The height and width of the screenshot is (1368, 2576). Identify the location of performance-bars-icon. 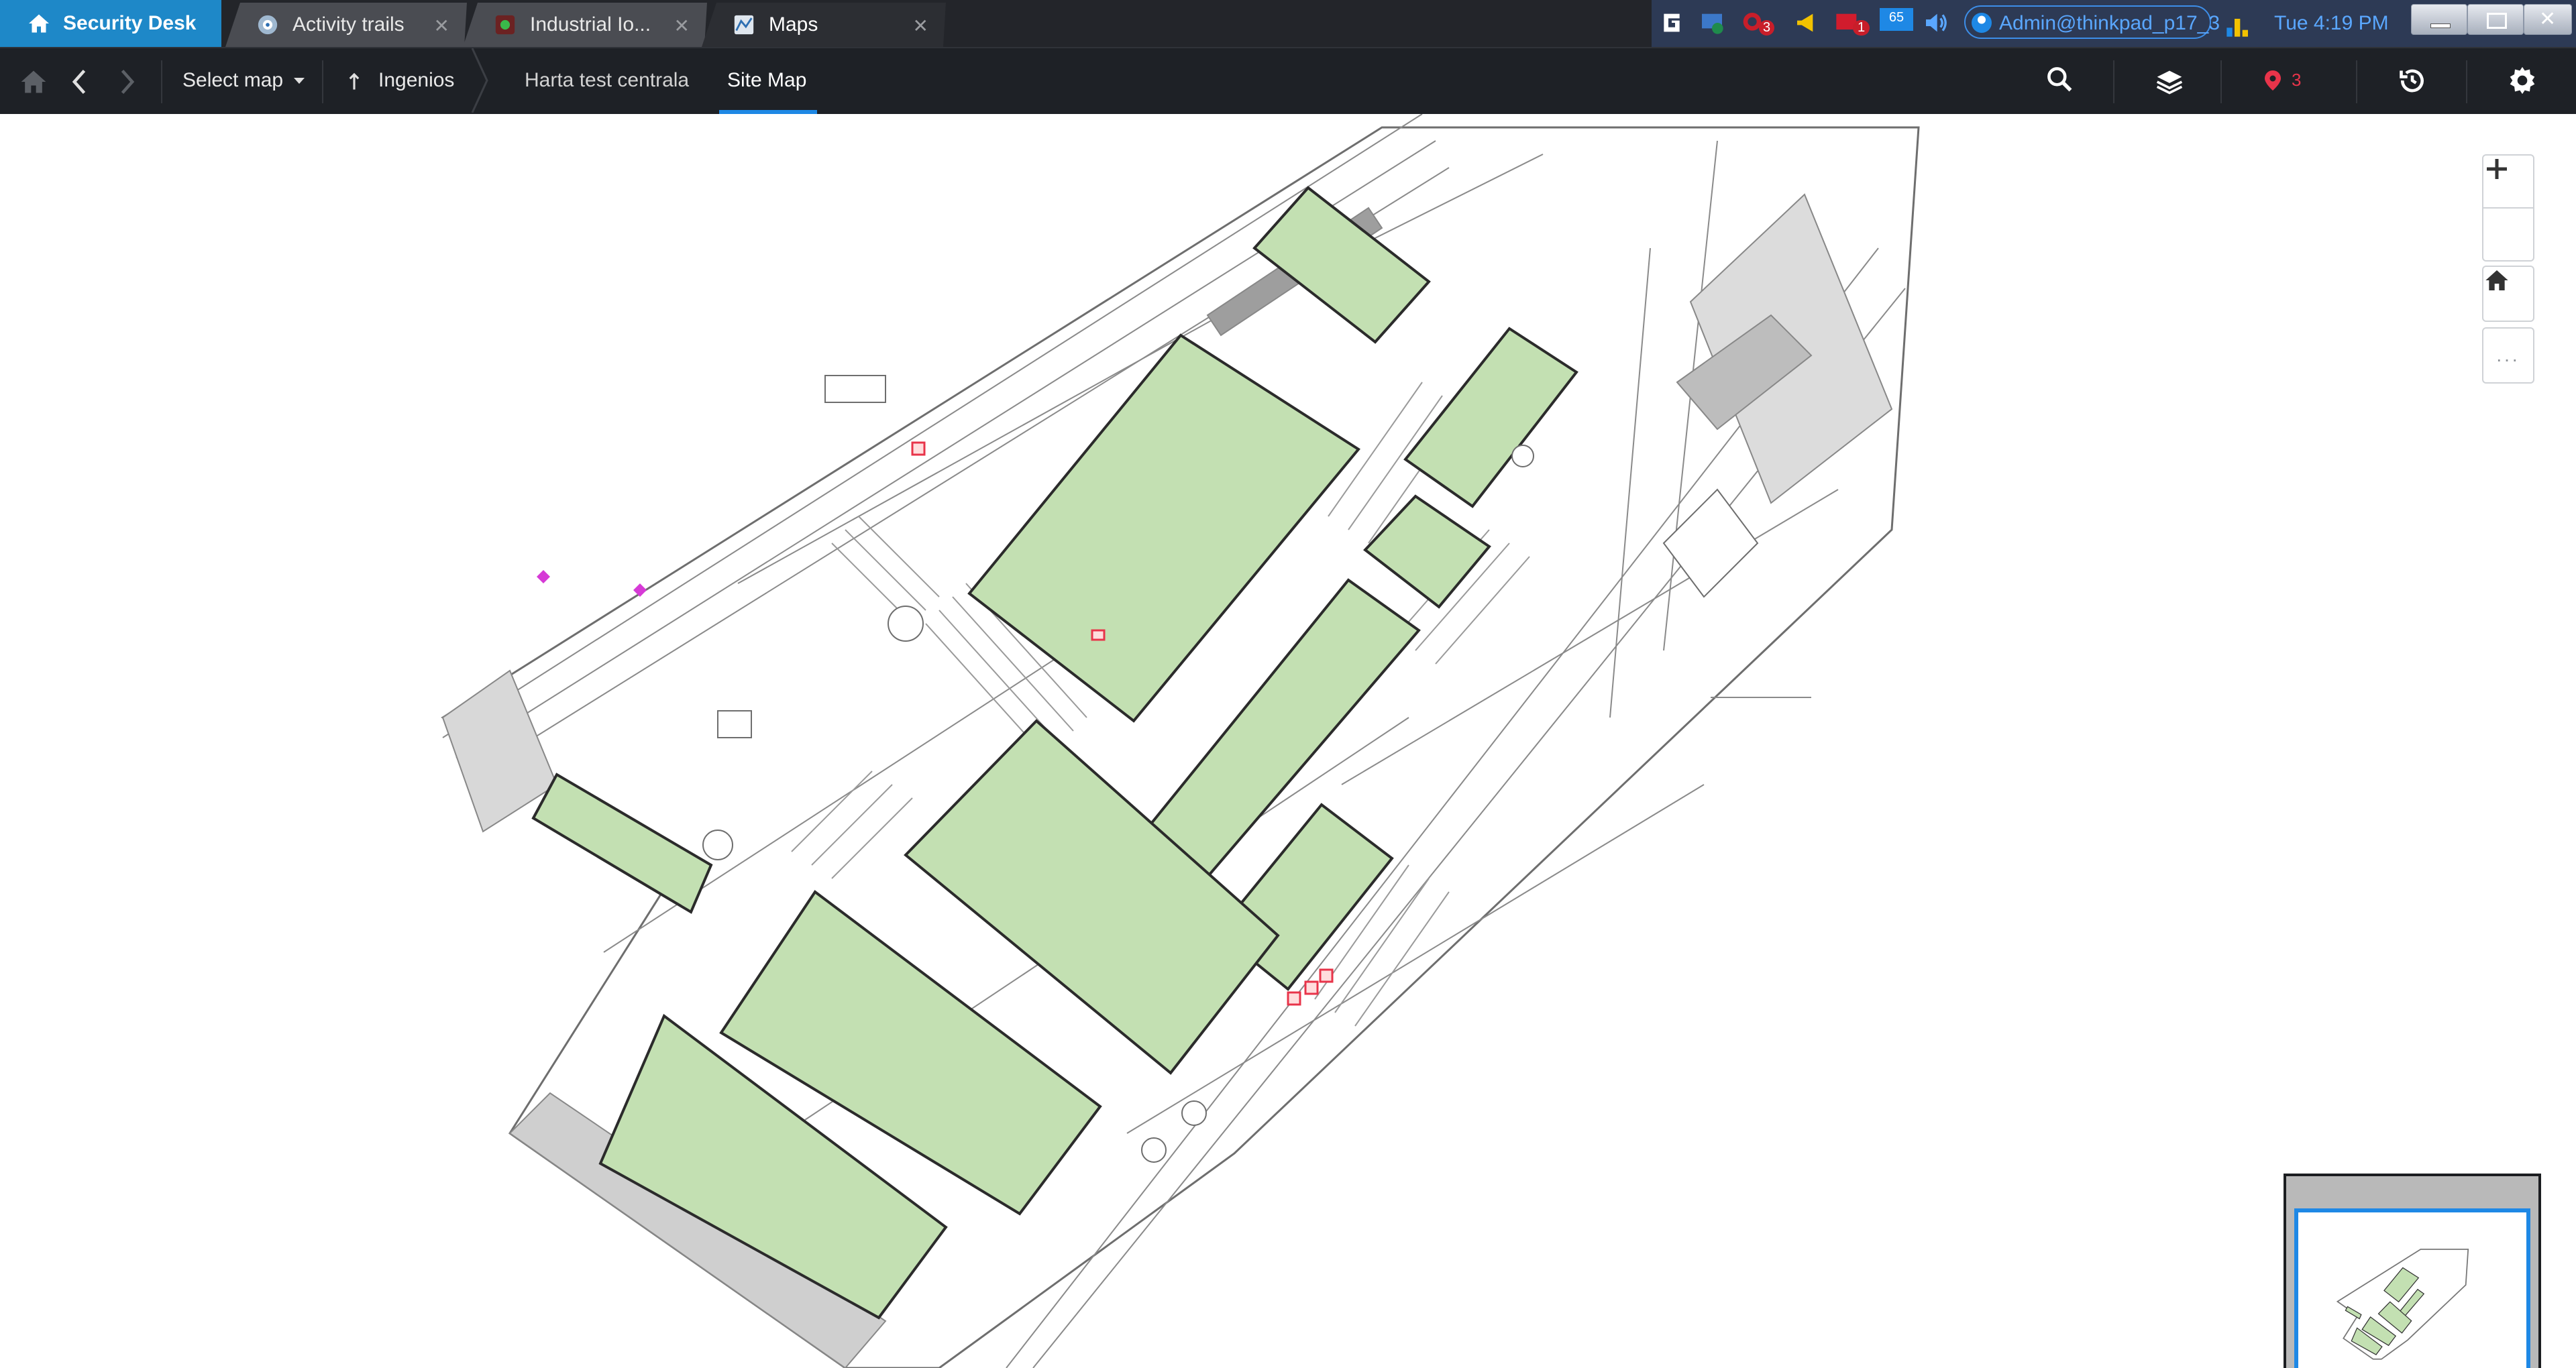
(2237, 25).